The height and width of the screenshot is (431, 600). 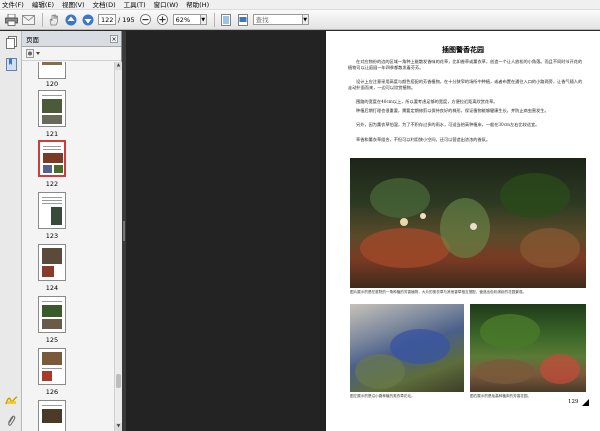 I want to click on hand-tool-button, so click(x=54, y=20).